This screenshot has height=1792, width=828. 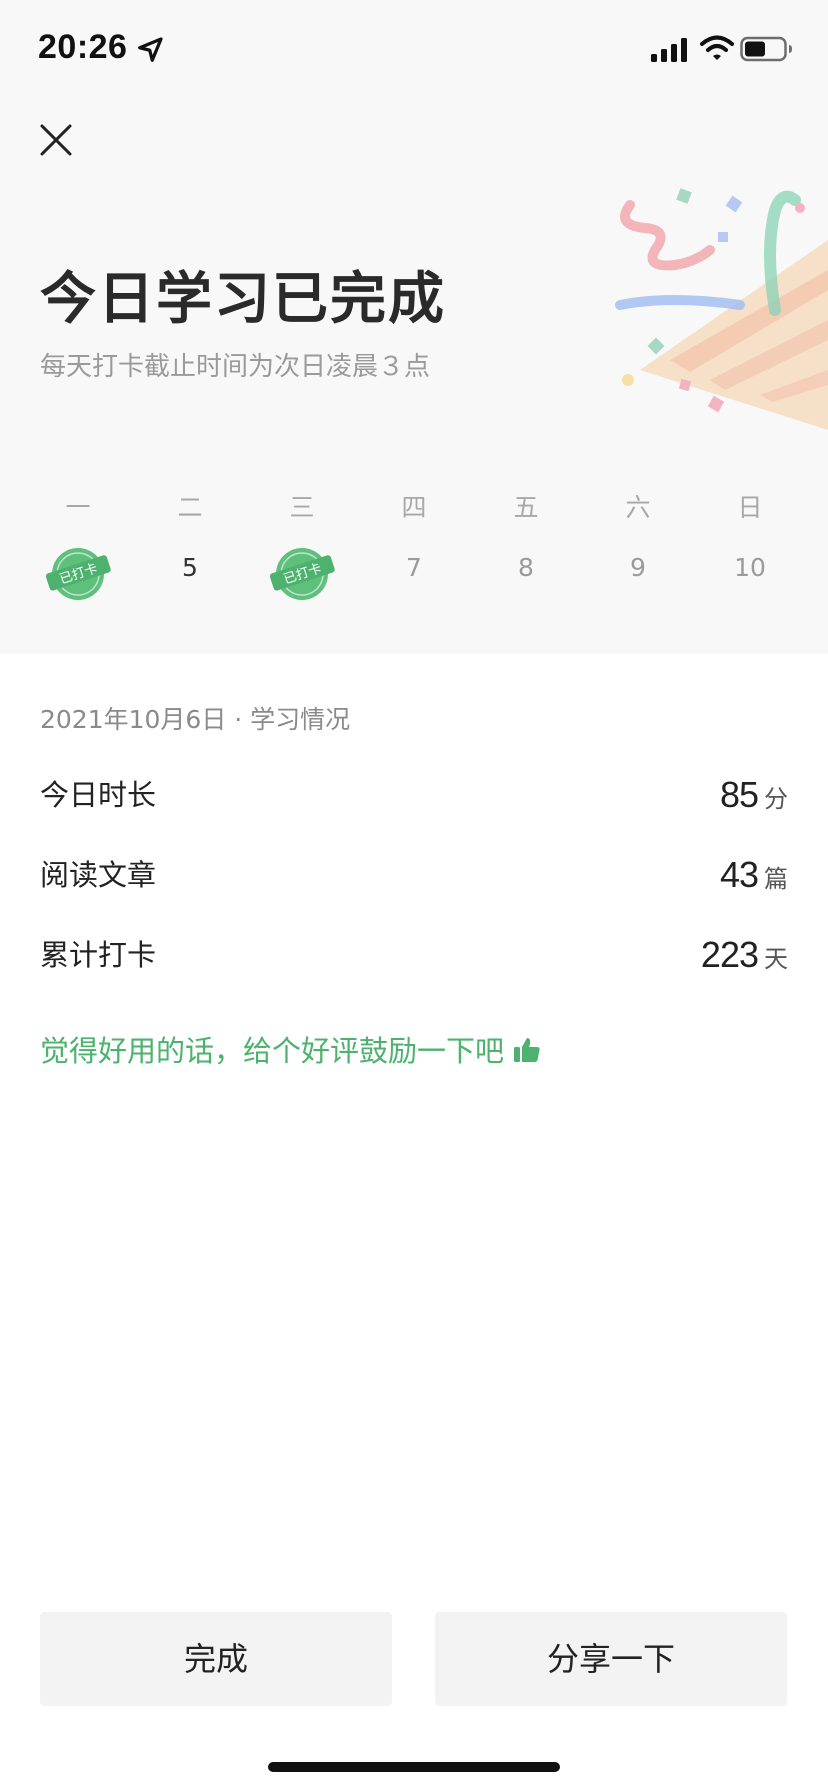 What do you see at coordinates (195, 719) in the screenshot?
I see `study-summary-title: 2021年10月6日 · 学习情况` at bounding box center [195, 719].